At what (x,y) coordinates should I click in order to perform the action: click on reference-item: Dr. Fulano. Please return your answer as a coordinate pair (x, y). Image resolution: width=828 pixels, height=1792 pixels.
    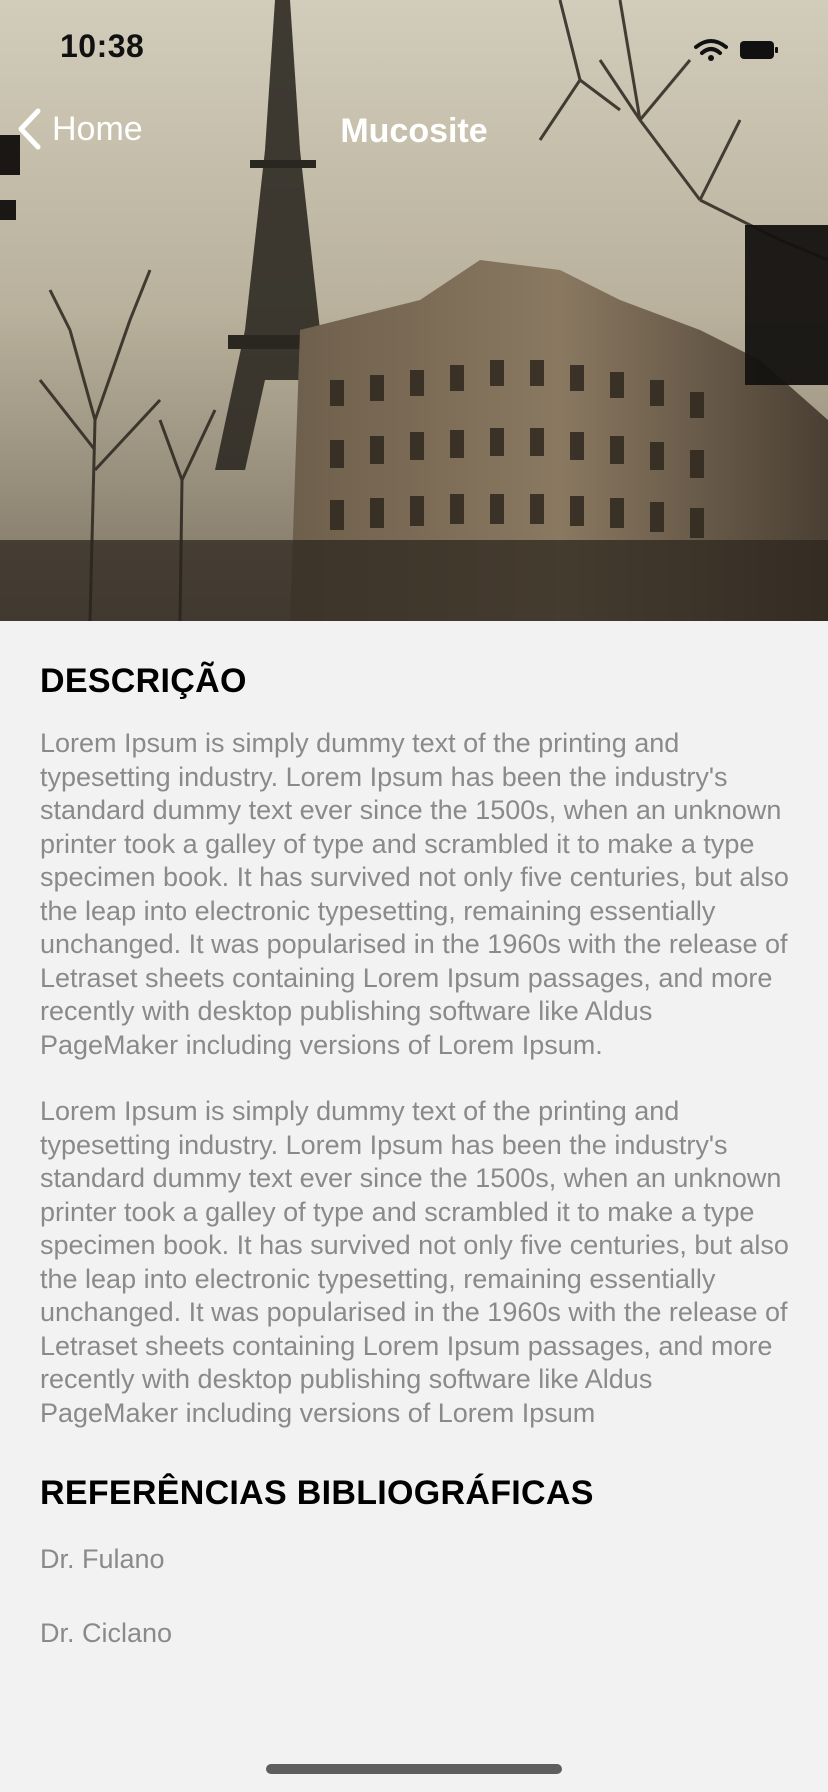
    Looking at the image, I should click on (102, 1559).